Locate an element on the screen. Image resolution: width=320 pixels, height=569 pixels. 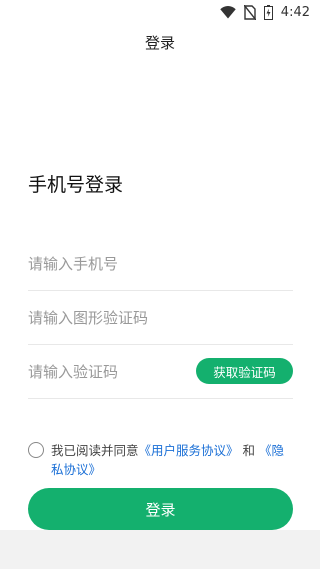
battery-charging-icon is located at coordinates (268, 12).